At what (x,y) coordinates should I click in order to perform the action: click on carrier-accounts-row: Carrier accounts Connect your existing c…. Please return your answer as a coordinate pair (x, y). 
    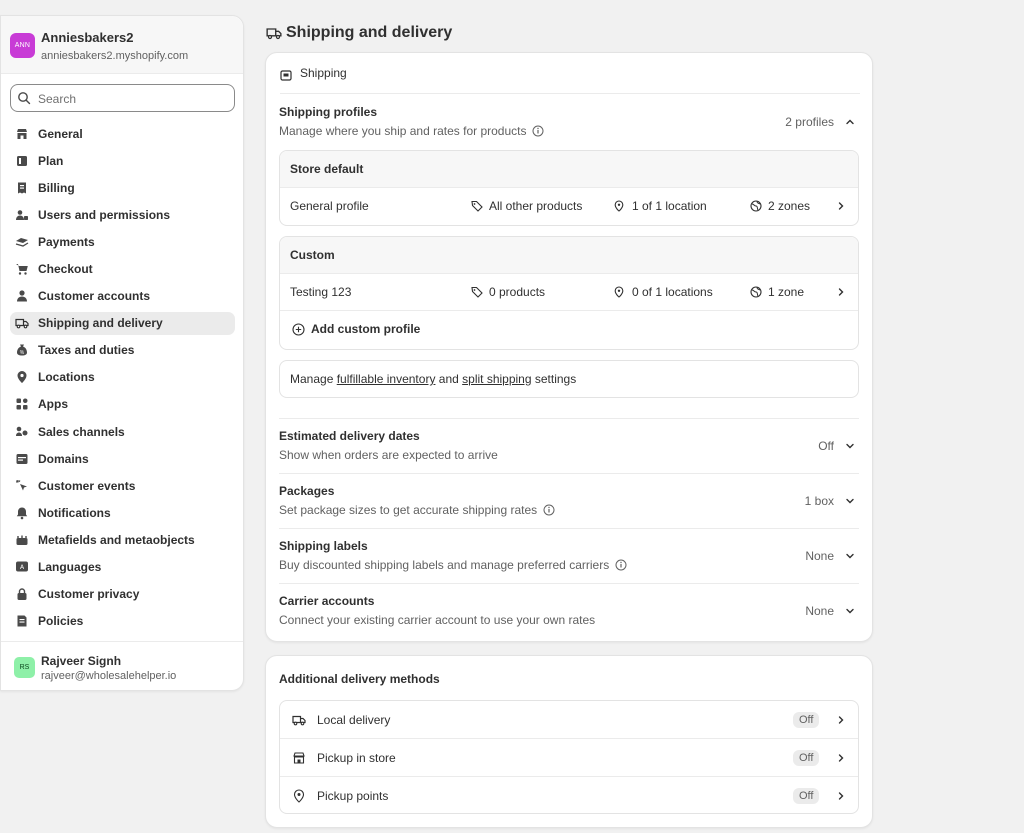
    Looking at the image, I should click on (569, 612).